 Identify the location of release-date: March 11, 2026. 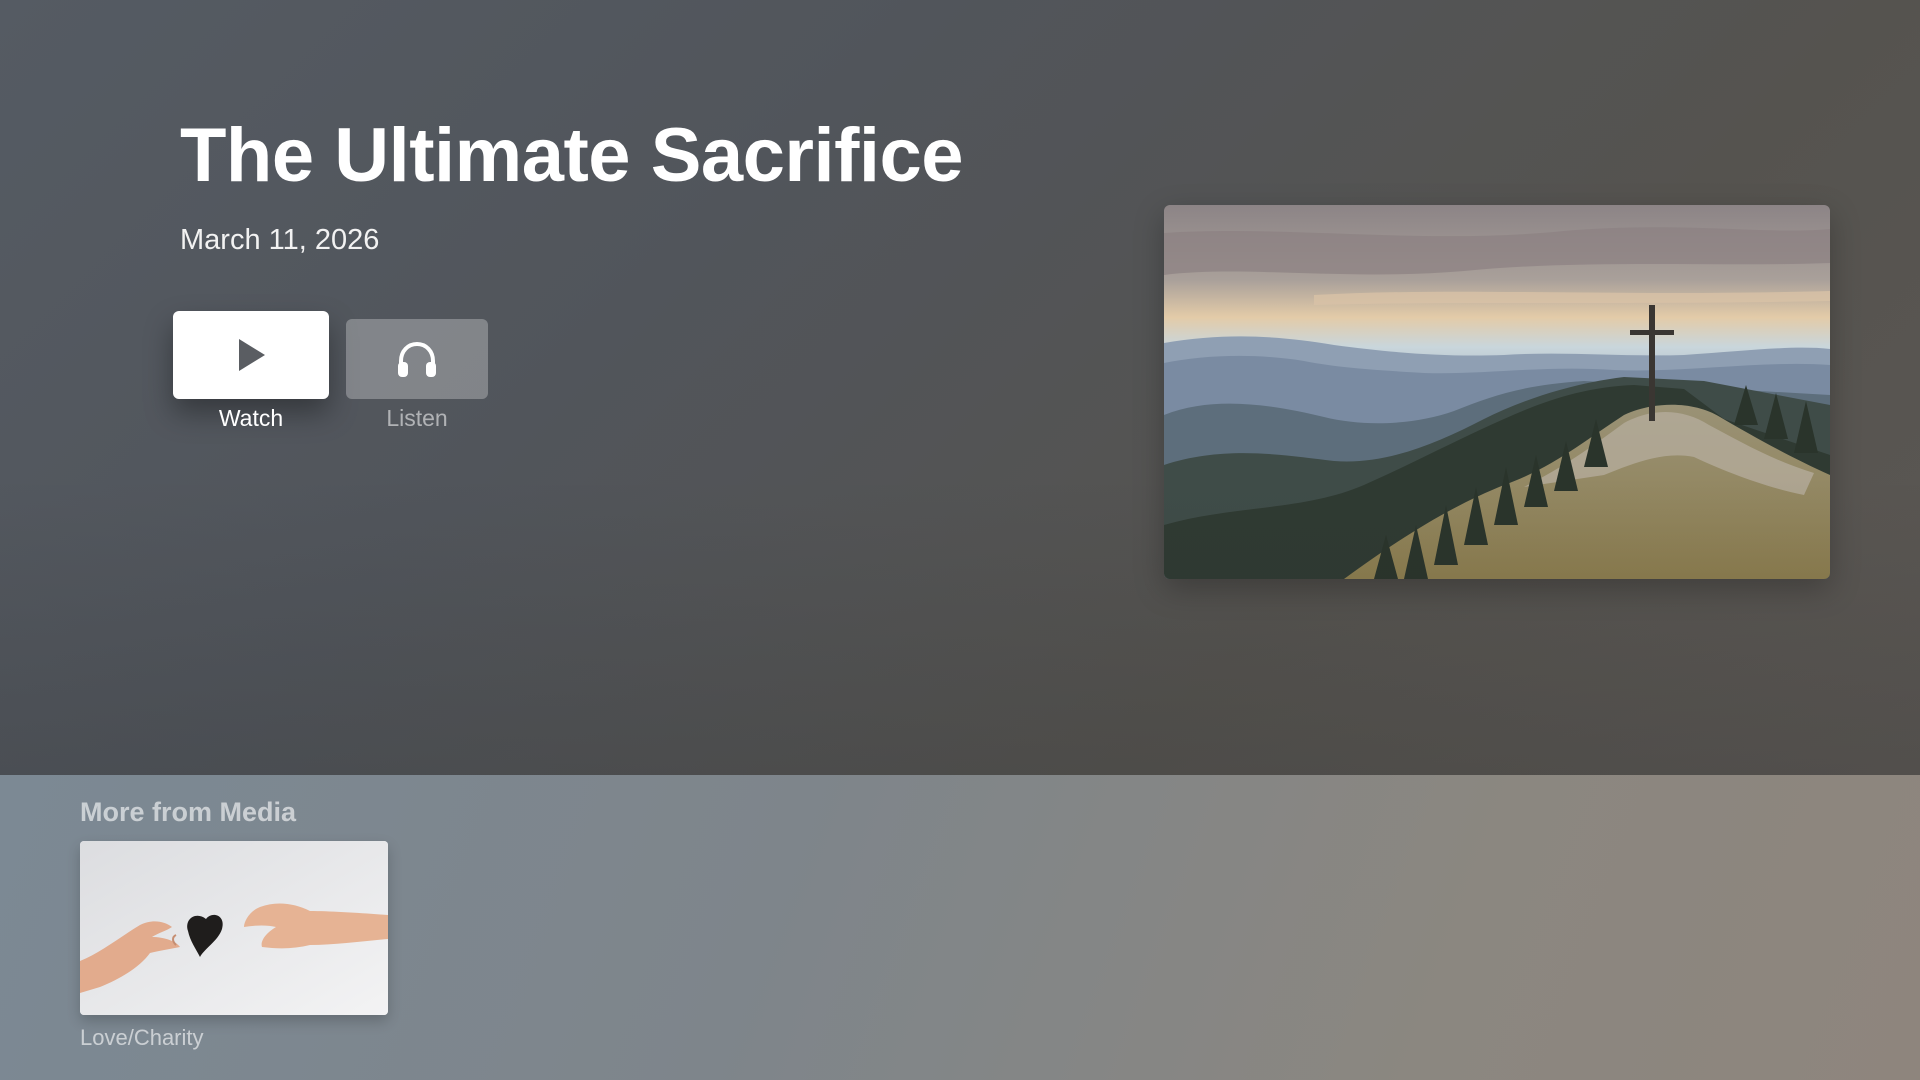
(280, 240).